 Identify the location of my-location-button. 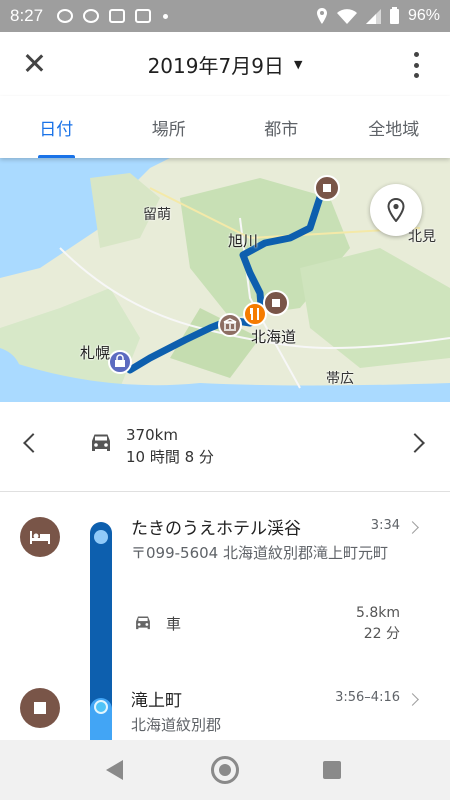
(396, 210).